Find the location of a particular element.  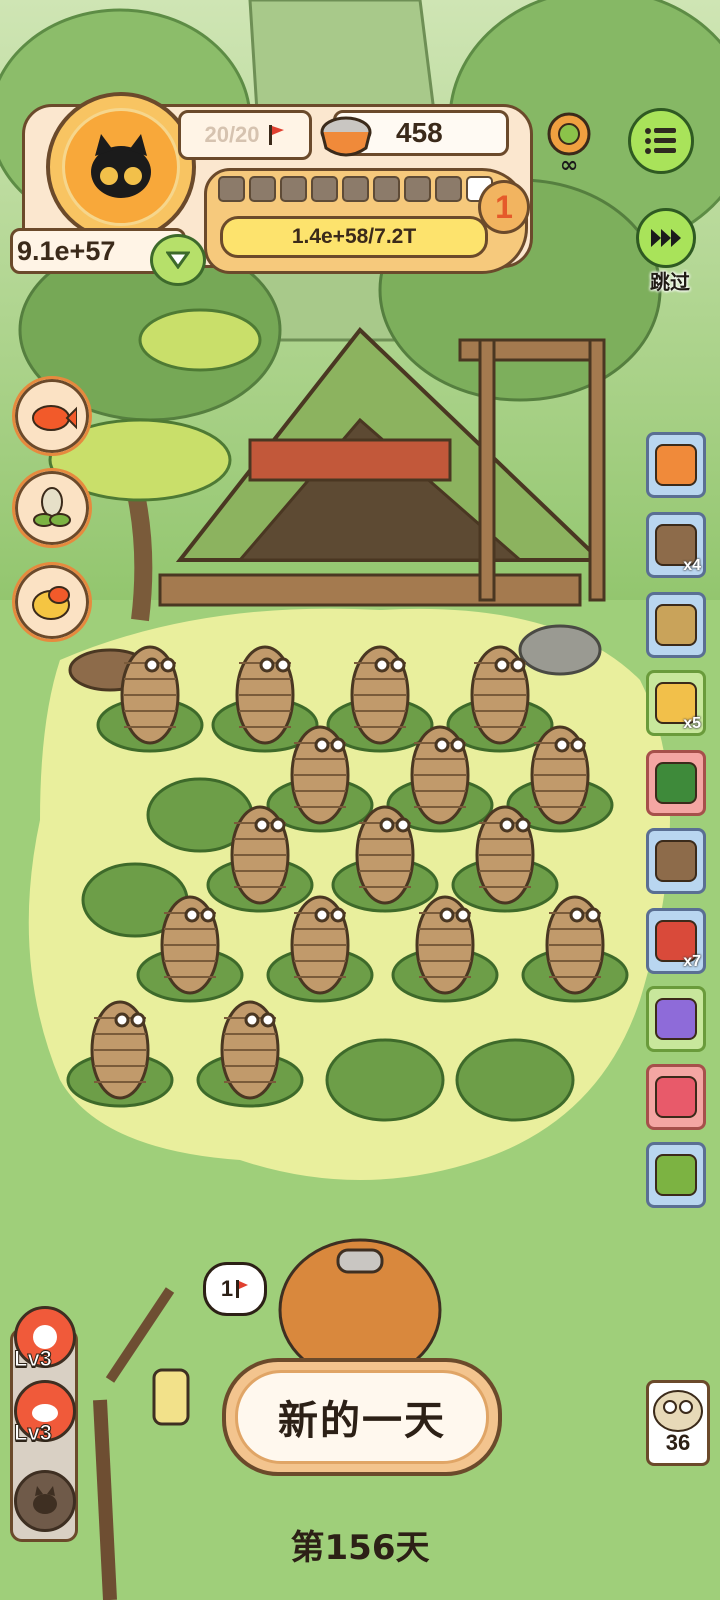

flag-speech-bubble: 1 is located at coordinates (235, 1289).